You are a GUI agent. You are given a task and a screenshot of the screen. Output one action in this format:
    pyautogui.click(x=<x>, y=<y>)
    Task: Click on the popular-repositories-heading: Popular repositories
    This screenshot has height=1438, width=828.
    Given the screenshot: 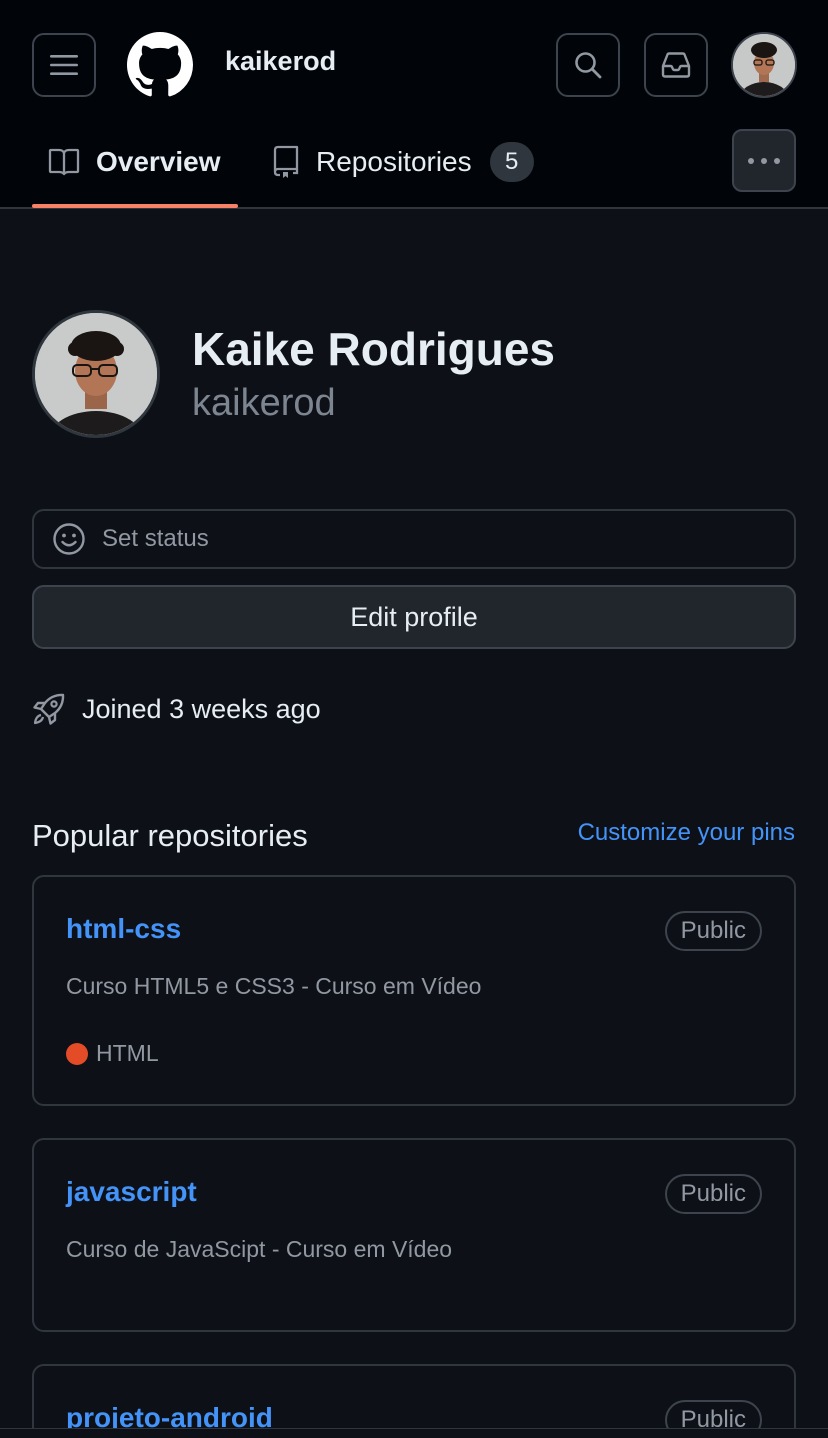 What is the action you would take?
    pyautogui.click(x=170, y=835)
    